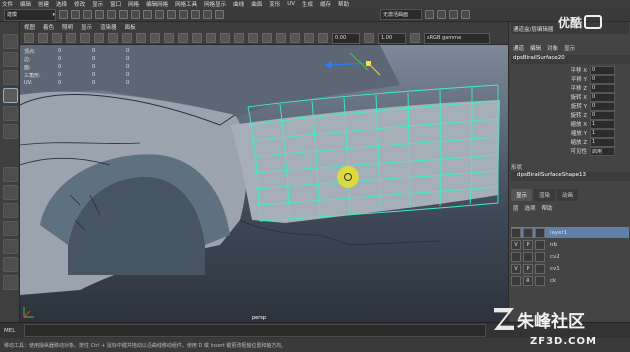 The image size is (630, 352). Describe the element at coordinates (369, 38) in the screenshot. I see `gamma-icon` at that location.